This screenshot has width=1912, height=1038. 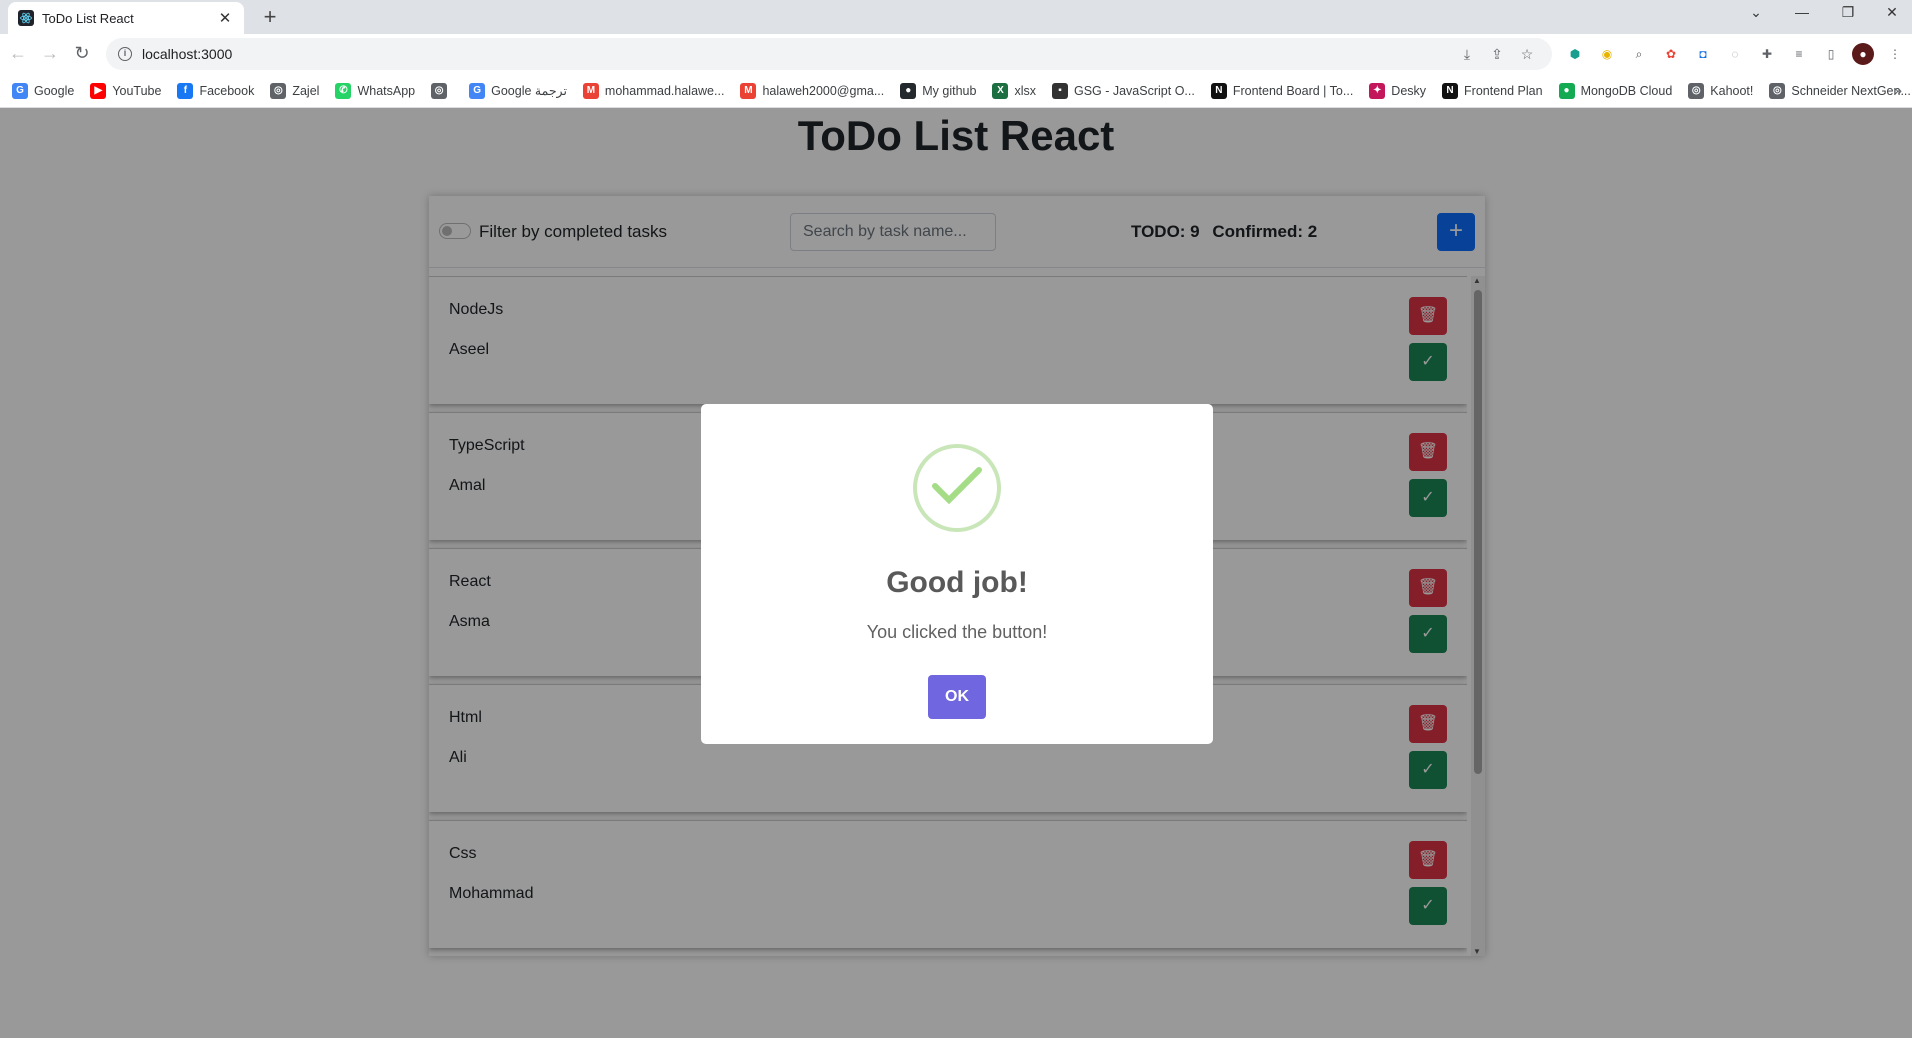 What do you see at coordinates (1831, 54) in the screenshot?
I see `side-panel-icon: ▯` at bounding box center [1831, 54].